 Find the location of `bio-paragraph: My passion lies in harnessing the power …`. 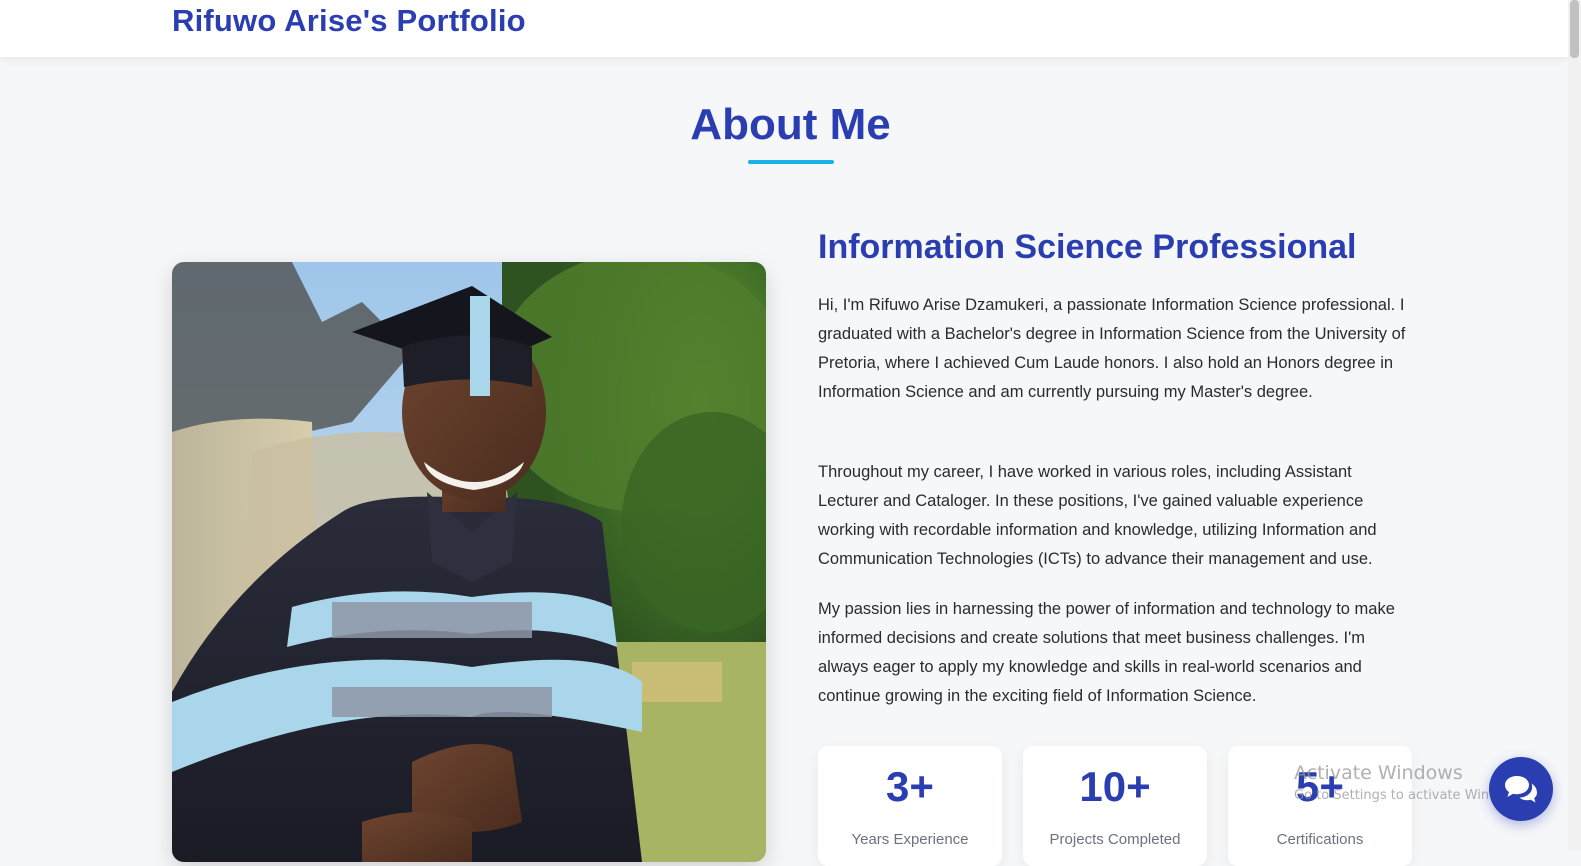

bio-paragraph: My passion lies in harnessing the power … is located at coordinates (1106, 652).